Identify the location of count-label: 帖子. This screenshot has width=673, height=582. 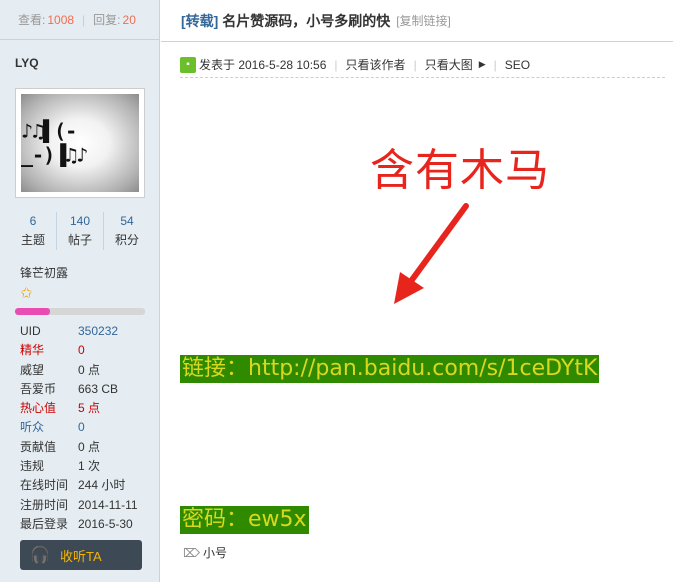
(79, 240).